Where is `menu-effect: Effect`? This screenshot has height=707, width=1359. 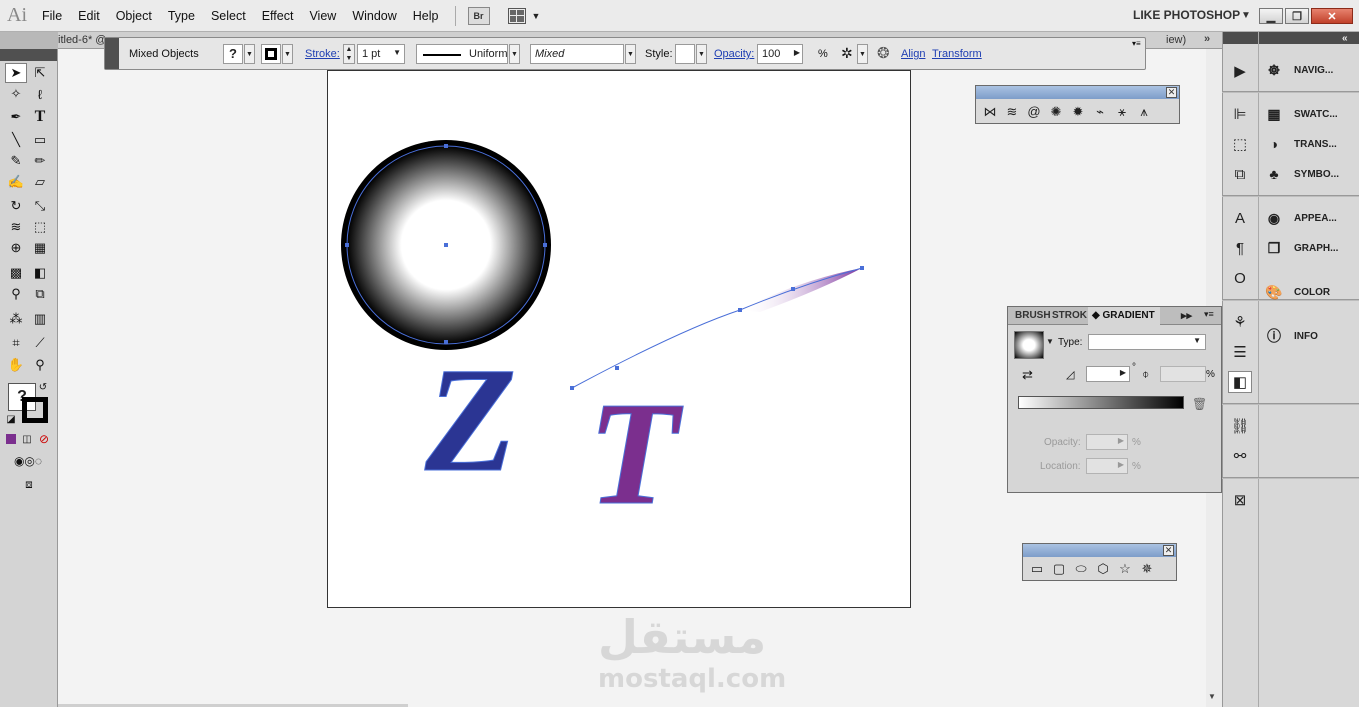
menu-effect: Effect is located at coordinates (278, 16).